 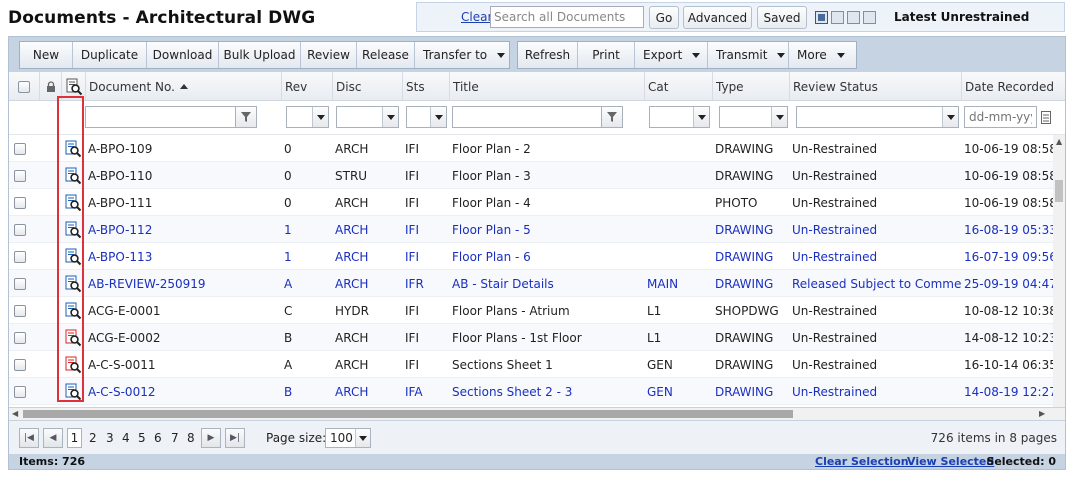 I want to click on more-menu: More, so click(x=822, y=55).